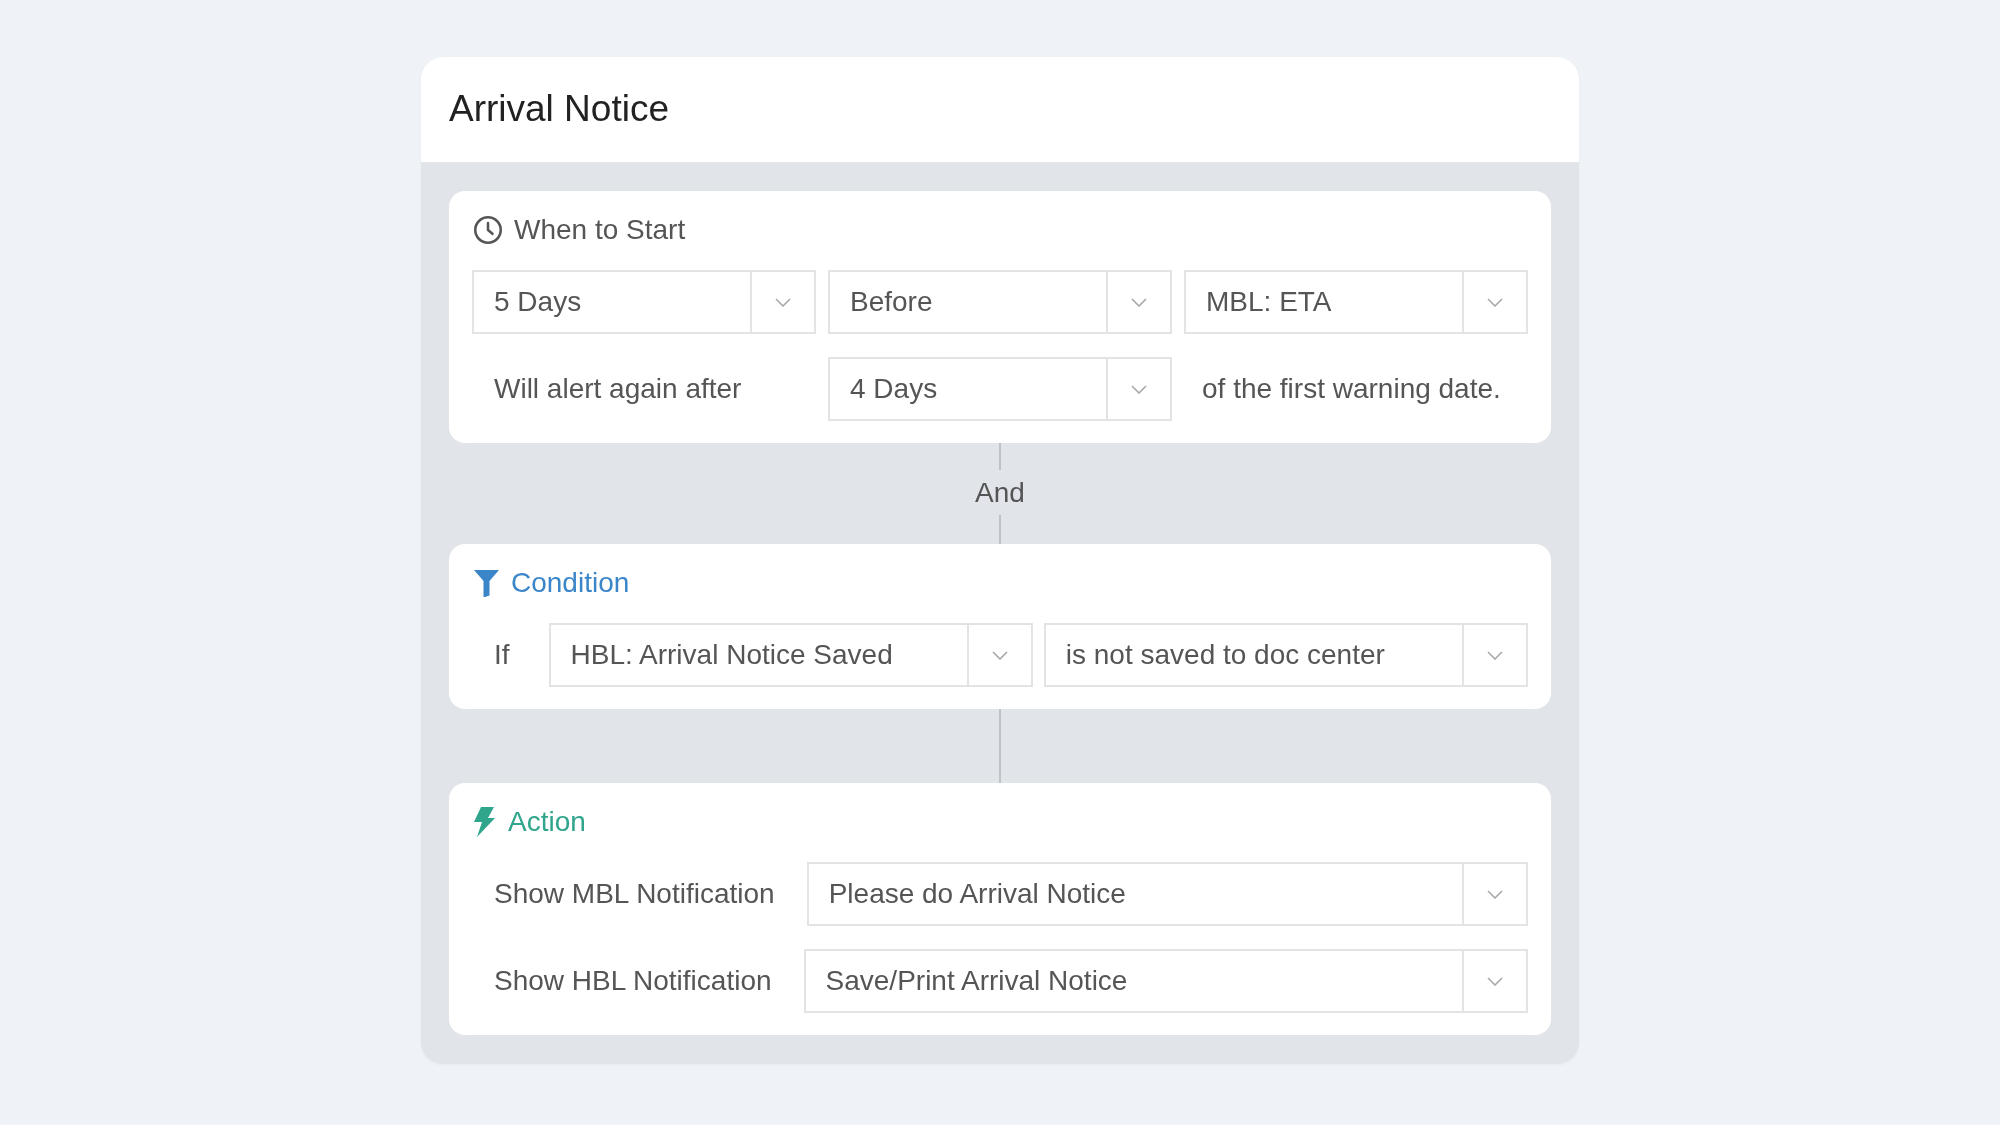  What do you see at coordinates (634, 894) in the screenshot?
I see `field-label: Show MBL Notification` at bounding box center [634, 894].